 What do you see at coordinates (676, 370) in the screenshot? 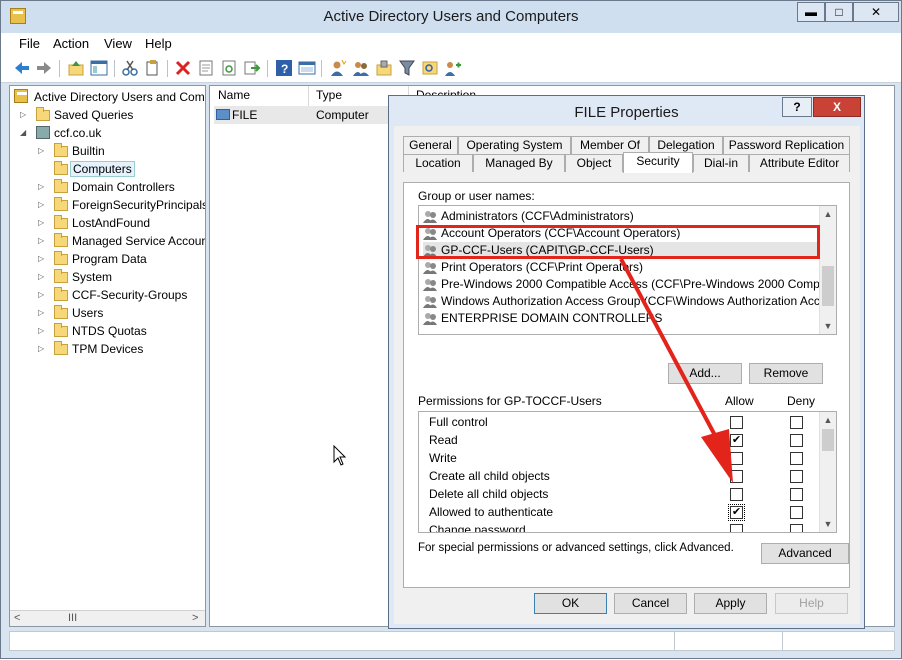
I see `annotation-arrow-icon` at bounding box center [676, 370].